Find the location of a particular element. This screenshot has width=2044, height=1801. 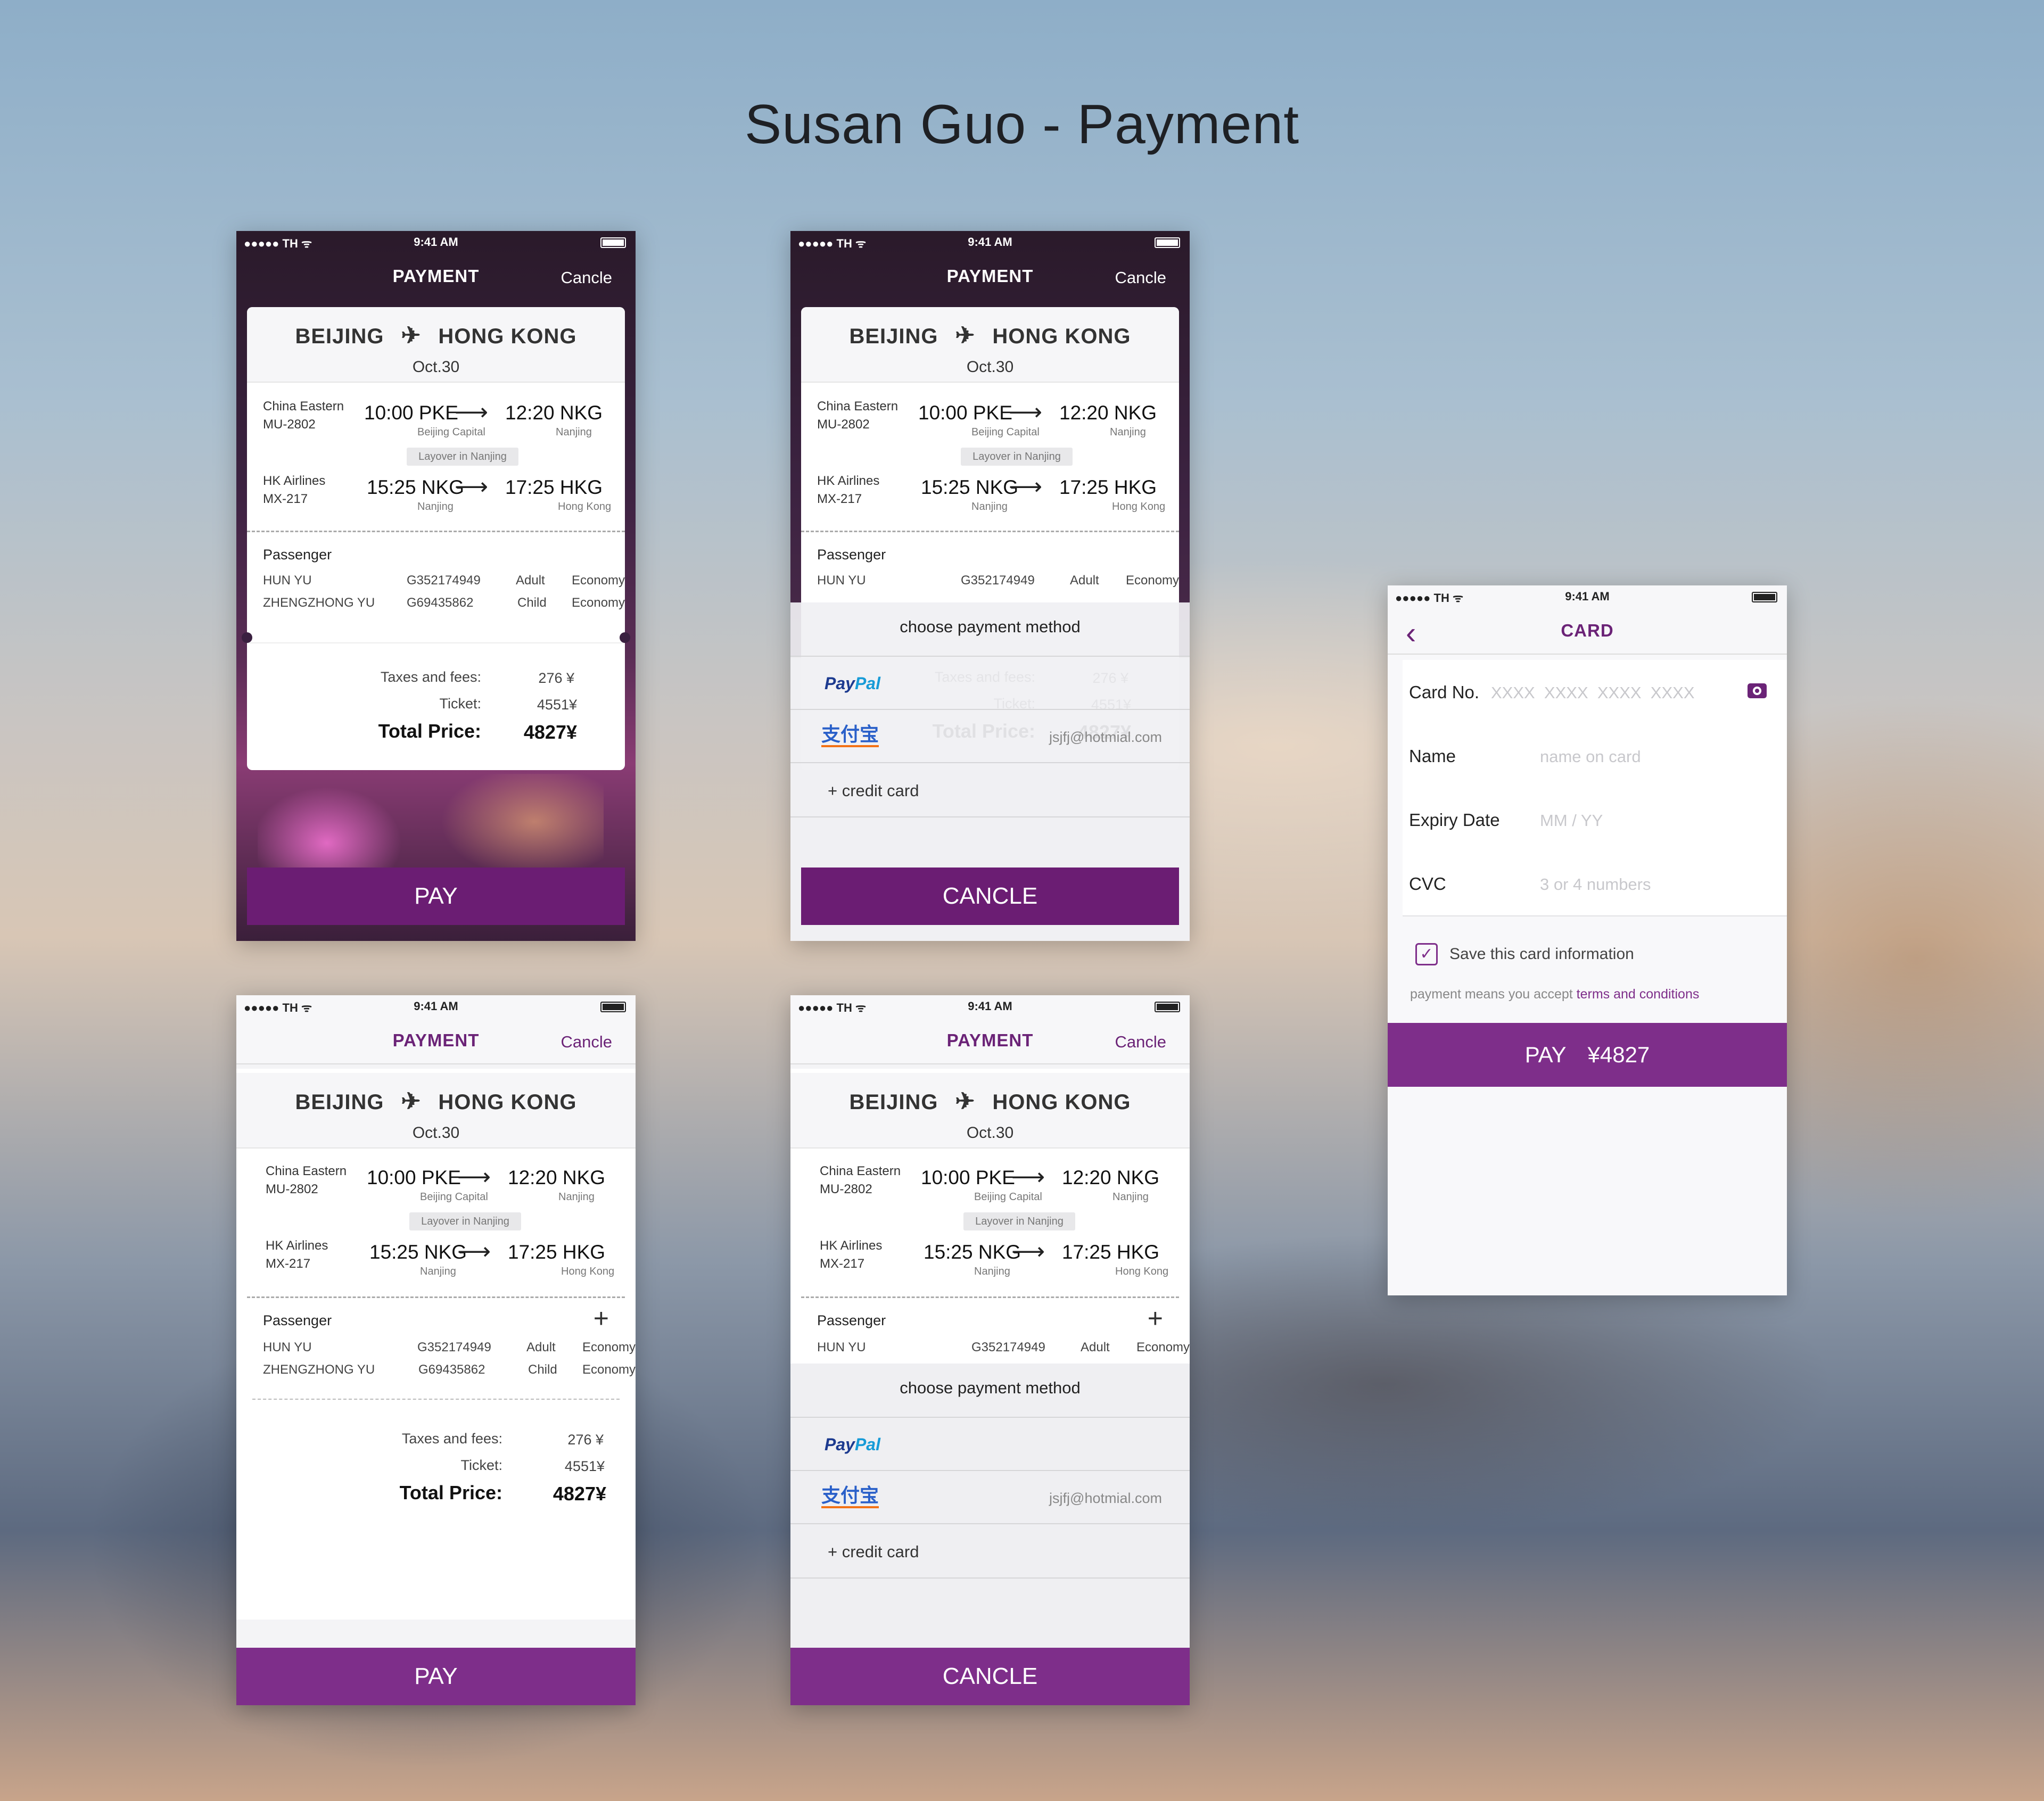

taxes-label: Taxes and fees: is located at coordinates (431, 677).